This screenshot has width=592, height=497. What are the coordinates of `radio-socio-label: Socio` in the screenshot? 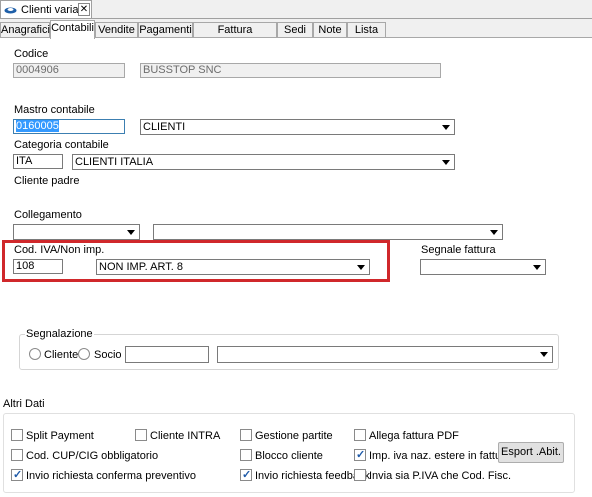 It's located at (108, 355).